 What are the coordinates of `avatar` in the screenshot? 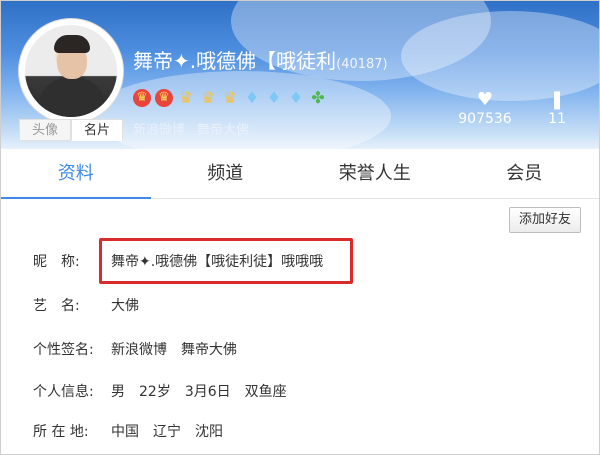 It's located at (71, 71).